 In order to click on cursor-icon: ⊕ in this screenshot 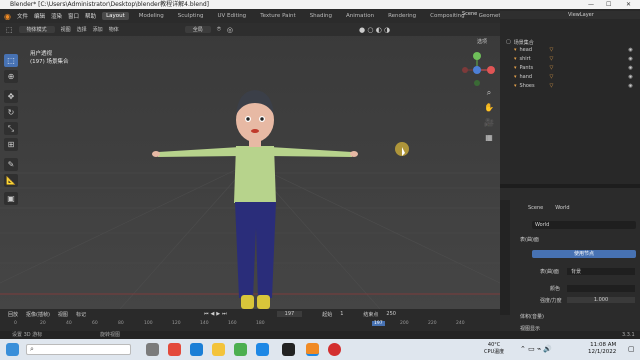, I will do `click(11, 76)`.